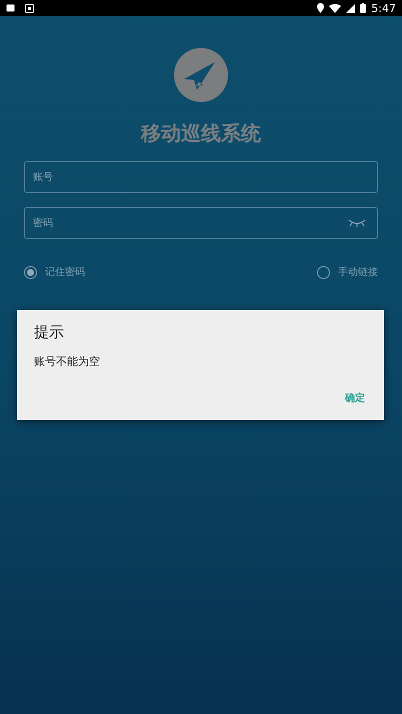 This screenshot has width=402, height=714. What do you see at coordinates (201, 133) in the screenshot?
I see `app-title: 移动巡线系统` at bounding box center [201, 133].